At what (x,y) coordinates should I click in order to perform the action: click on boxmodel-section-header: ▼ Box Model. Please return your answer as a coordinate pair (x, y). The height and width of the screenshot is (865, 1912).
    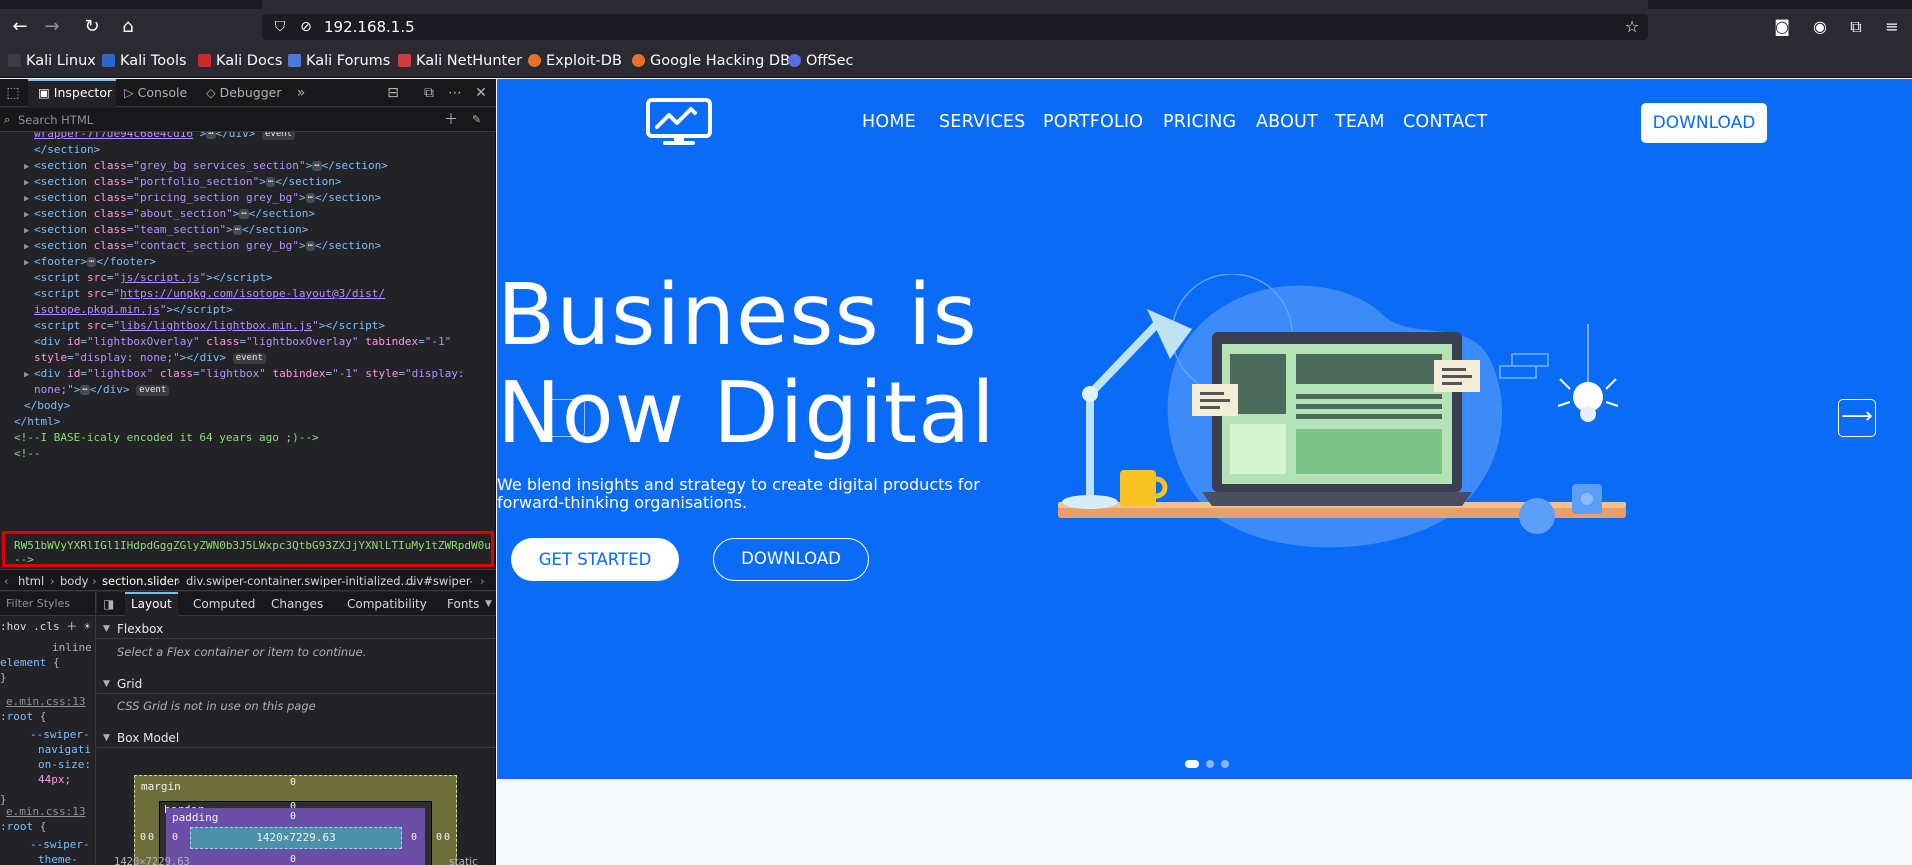
    Looking at the image, I should click on (296, 738).